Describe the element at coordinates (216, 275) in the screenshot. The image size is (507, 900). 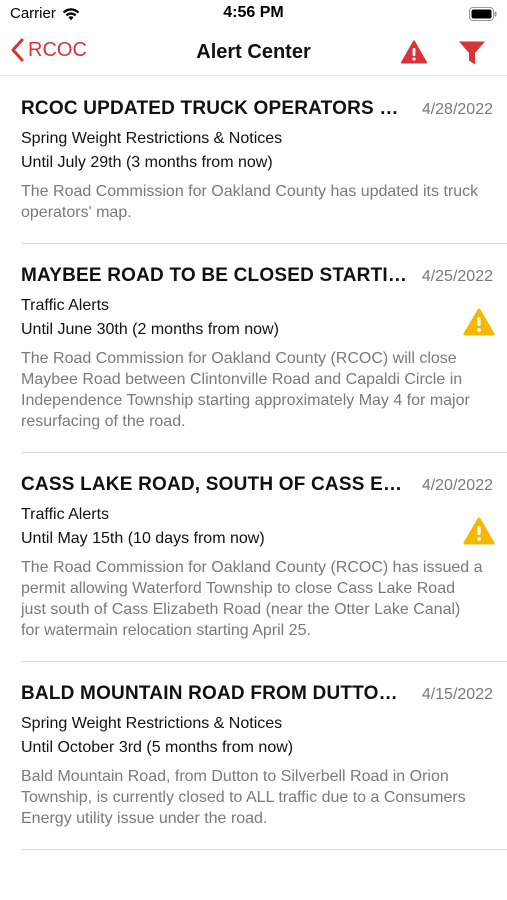
I see `alert-title: MAYBEE ROAD TO BE CLOSED STARTING MAY 4` at that location.